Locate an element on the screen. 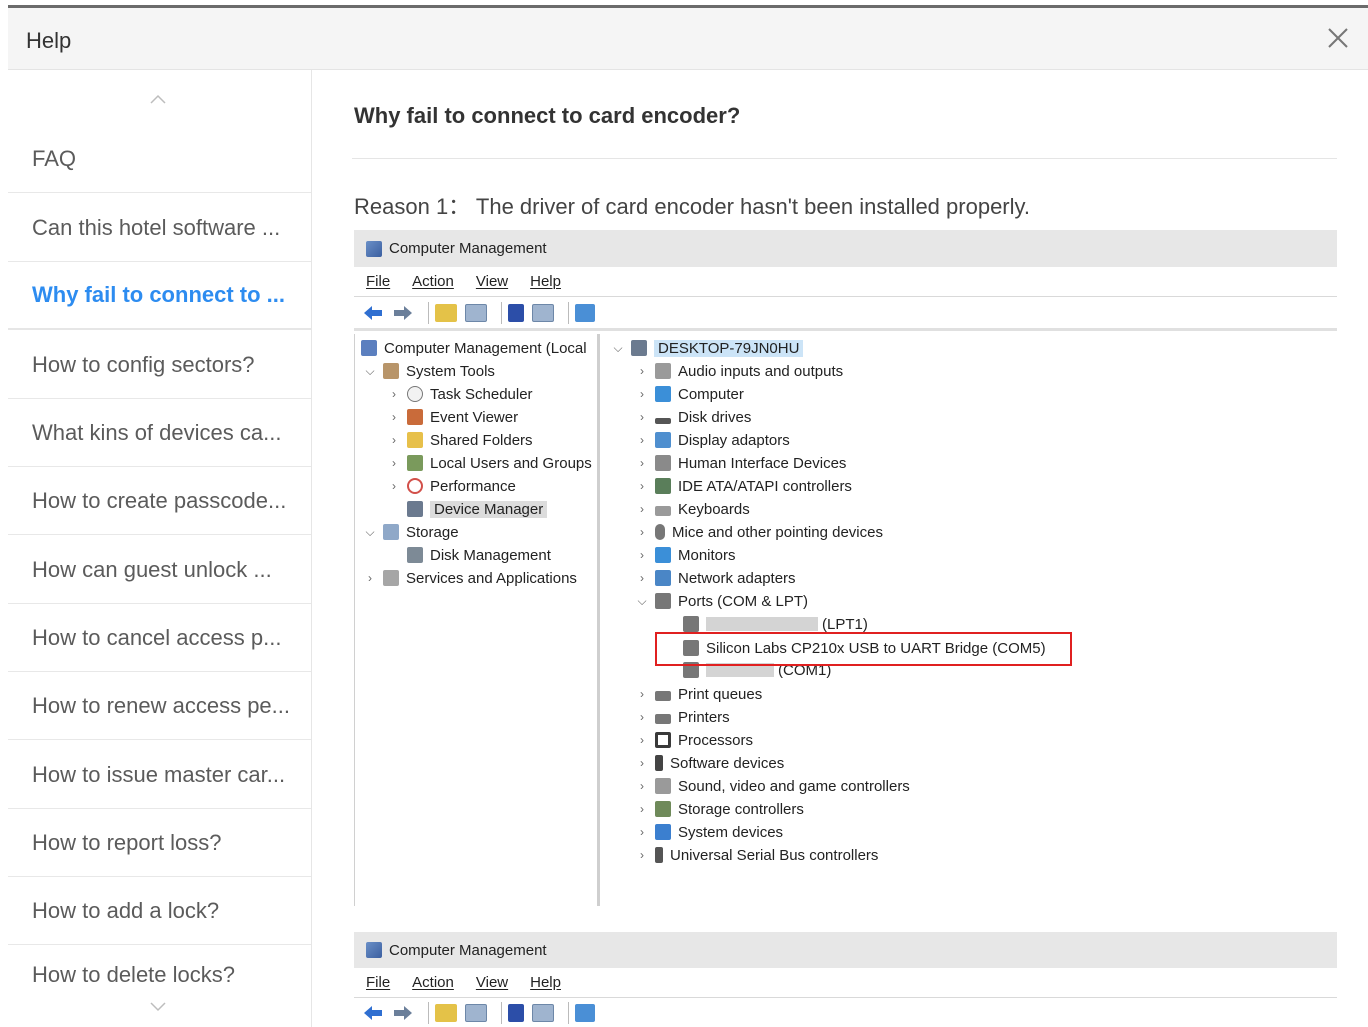 The height and width of the screenshot is (1027, 1368). device-category-ports: ⌵ Ports (COM & LPT) is located at coordinates (721, 601).